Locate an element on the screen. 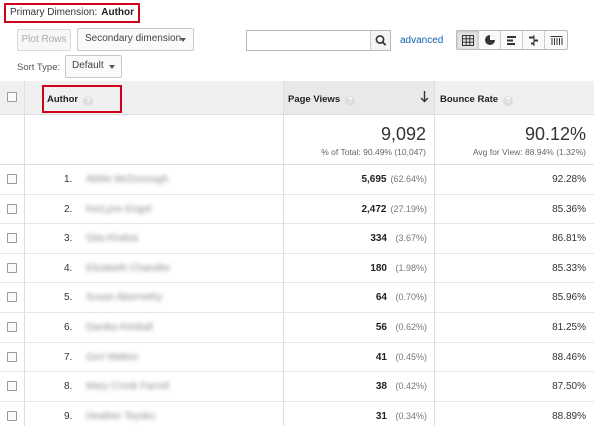 The height and width of the screenshot is (426, 594). page-views-value: 41 (0.45%) is located at coordinates (401, 357).